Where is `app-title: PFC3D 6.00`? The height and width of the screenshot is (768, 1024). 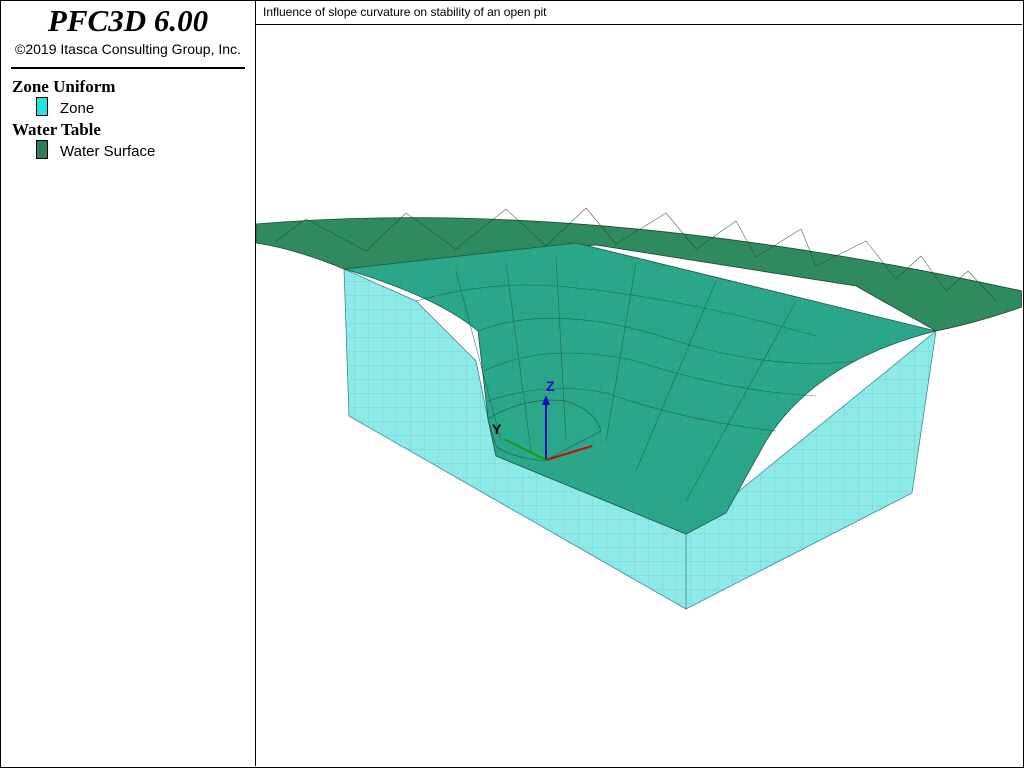 app-title: PFC3D 6.00 is located at coordinates (128, 20).